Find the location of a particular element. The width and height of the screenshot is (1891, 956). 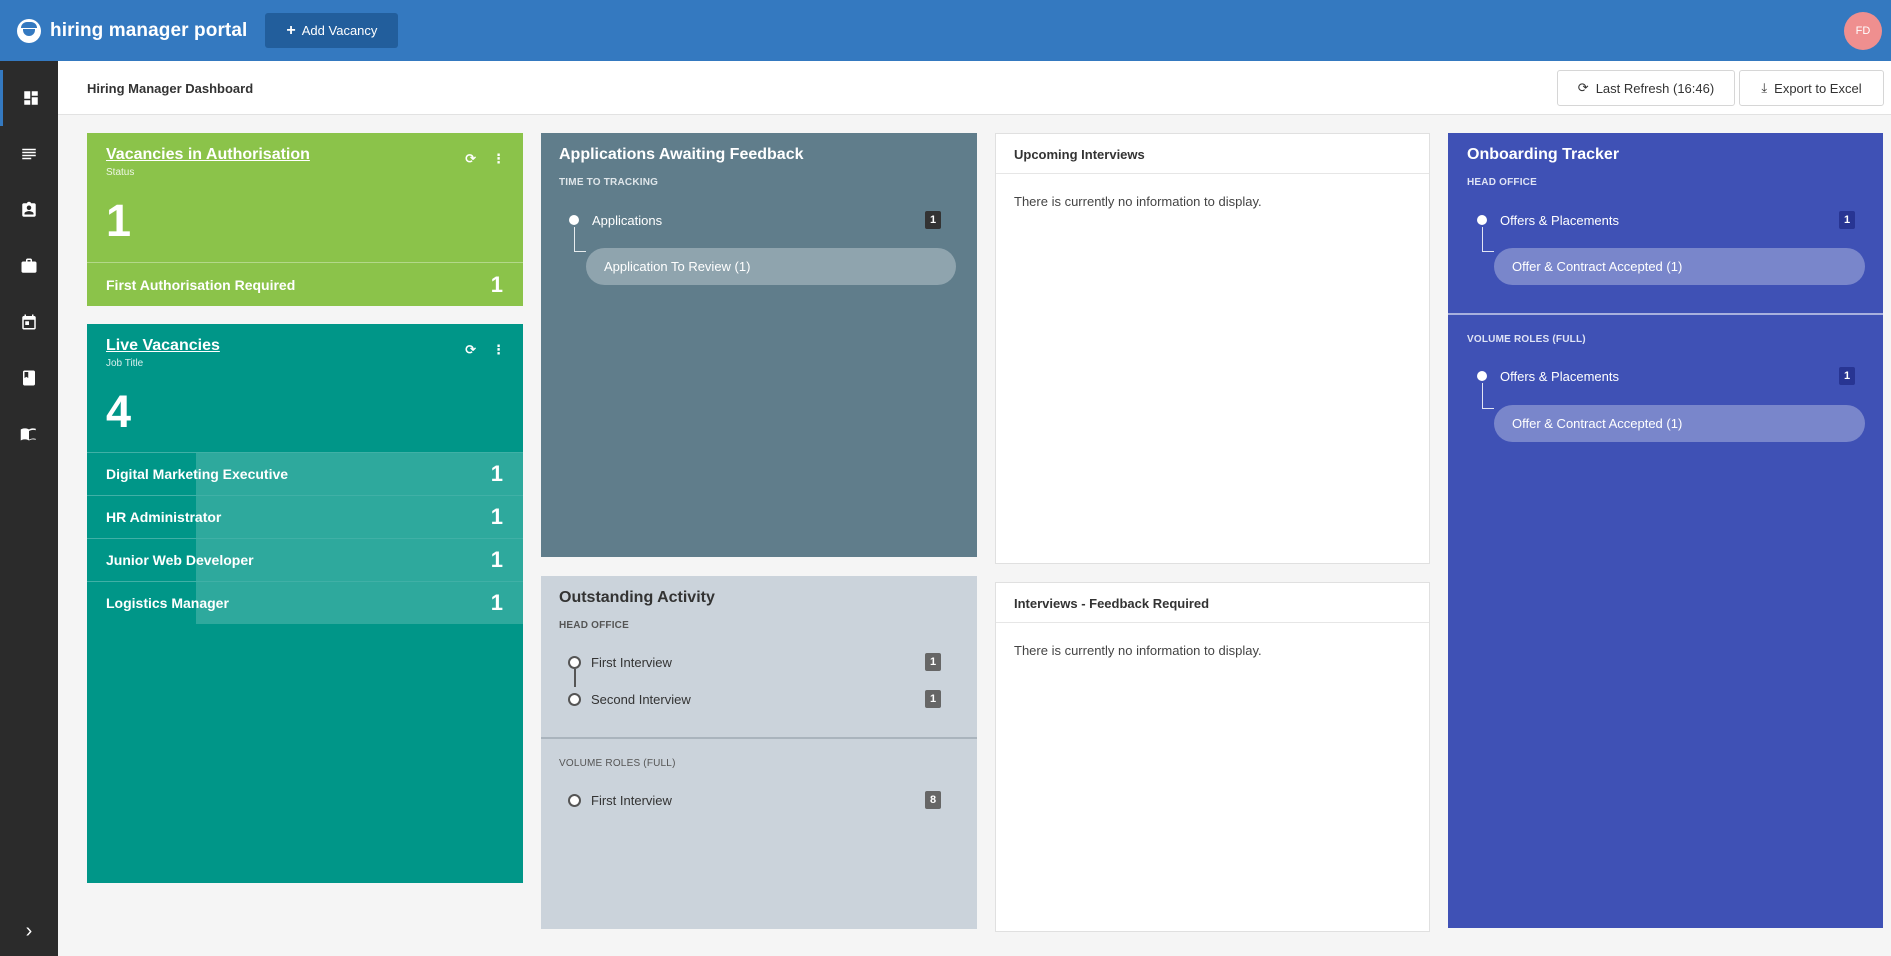

list-item: Digital Marketing Executive 1 is located at coordinates (305, 473).